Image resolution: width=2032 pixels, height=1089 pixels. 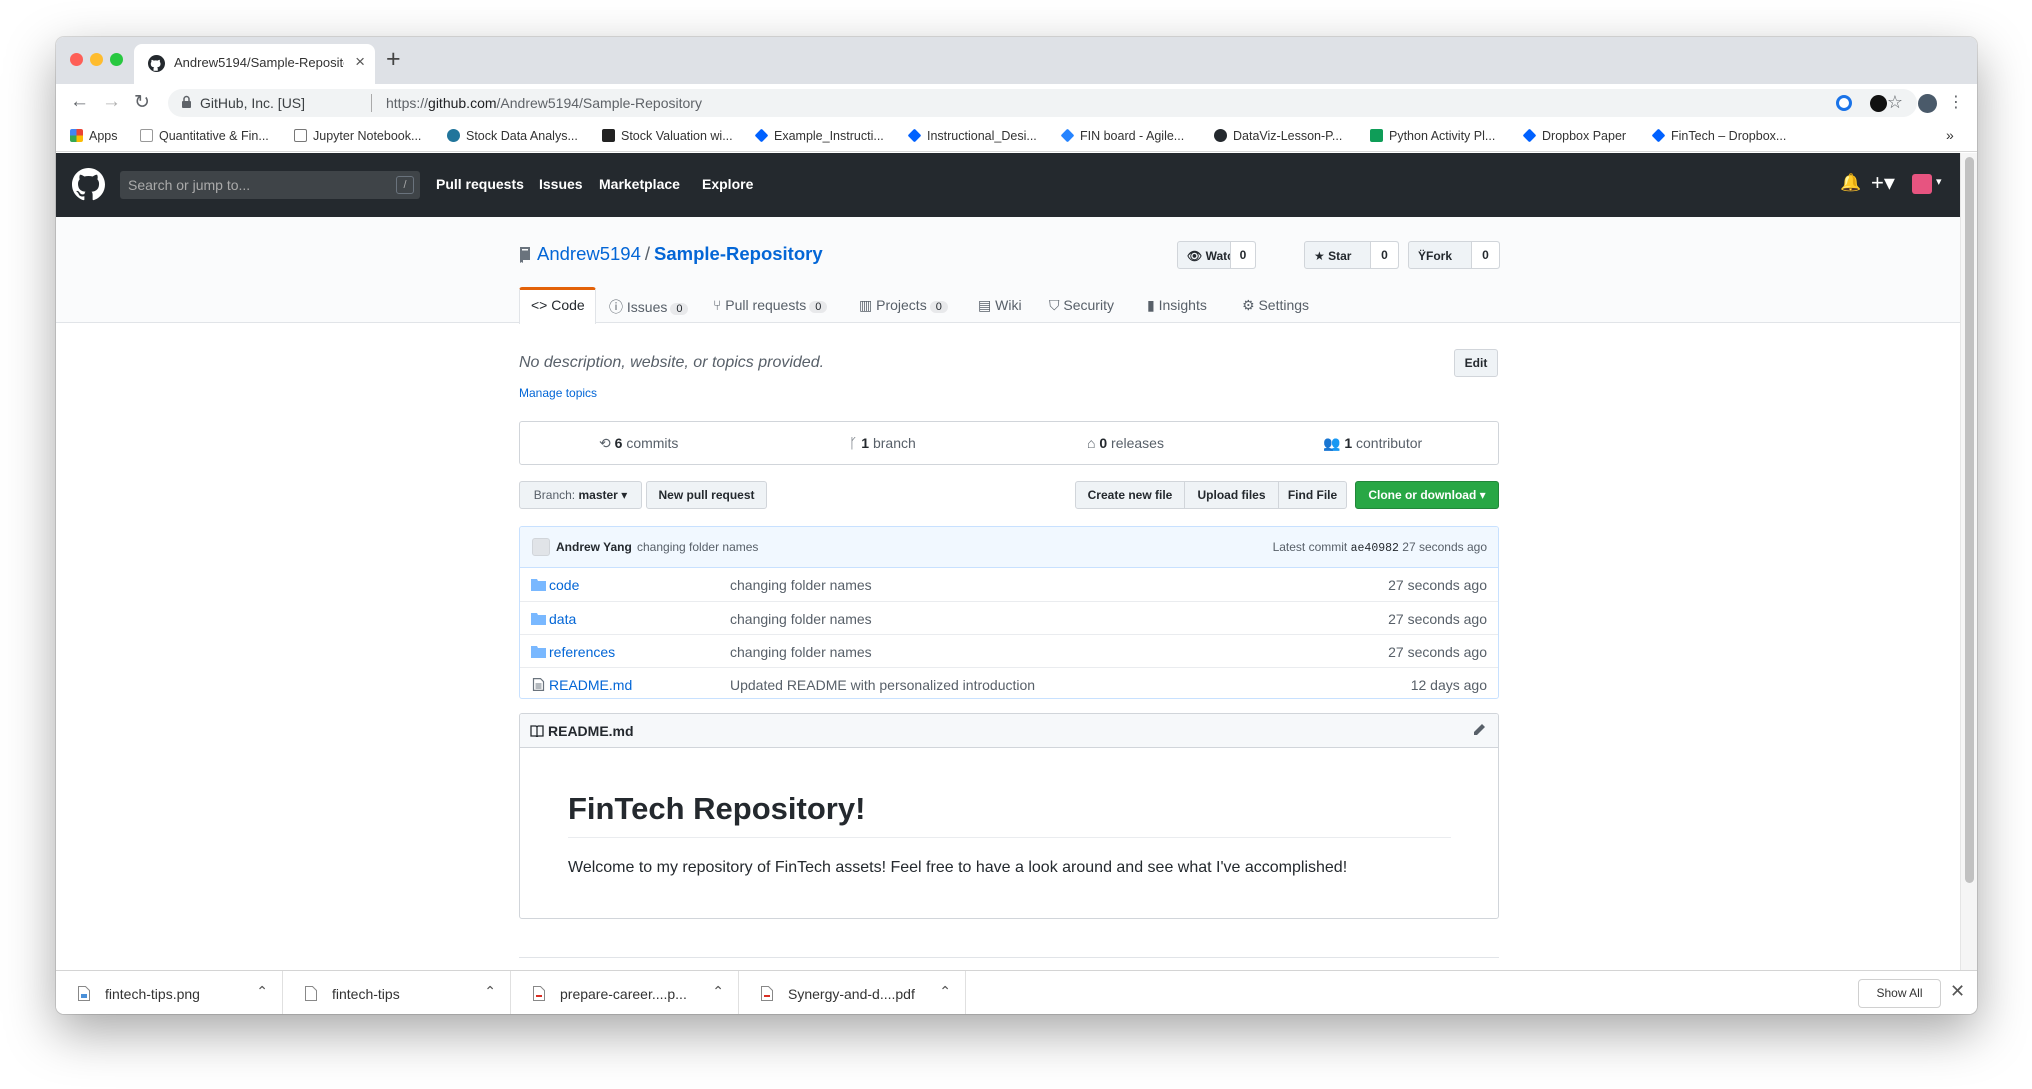 I want to click on watch-count: 0, so click(x=1242, y=255).